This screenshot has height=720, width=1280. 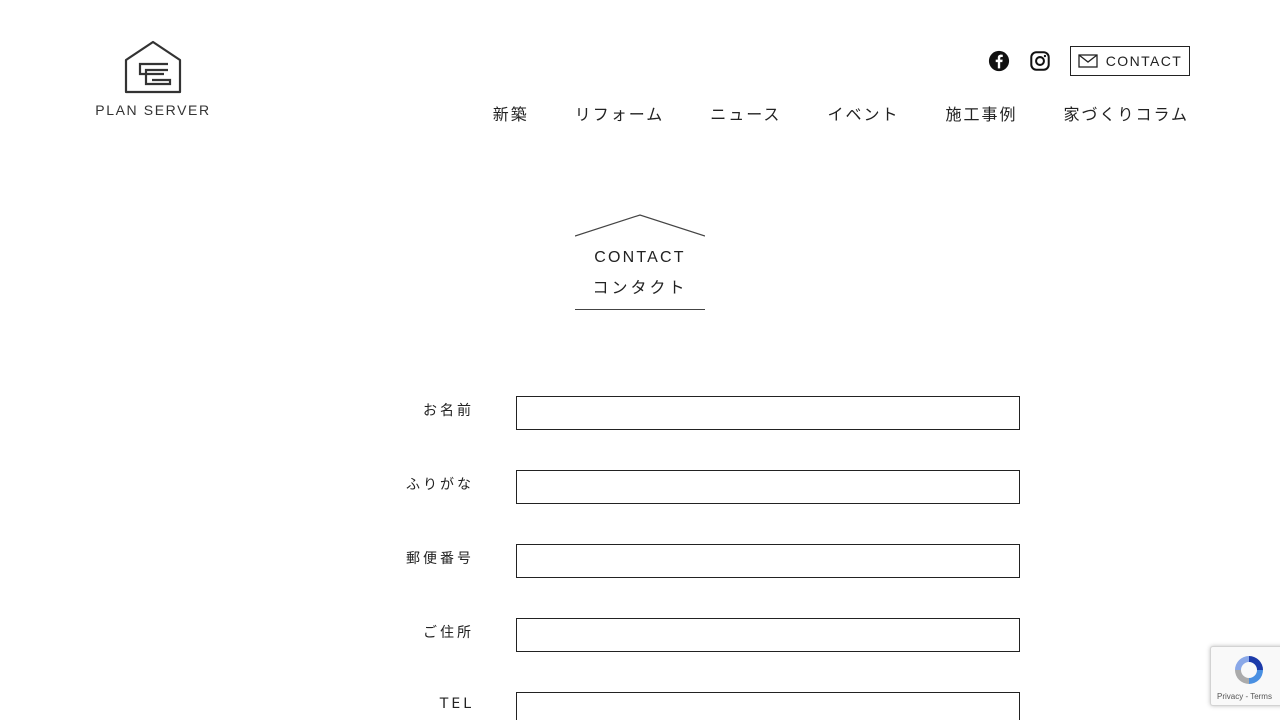 I want to click on mail-icon, so click(x=1088, y=61).